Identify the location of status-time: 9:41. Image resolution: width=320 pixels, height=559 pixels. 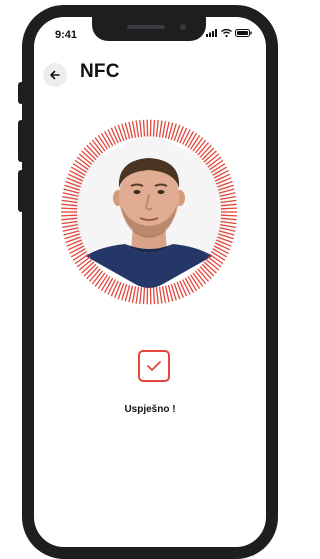
(66, 35).